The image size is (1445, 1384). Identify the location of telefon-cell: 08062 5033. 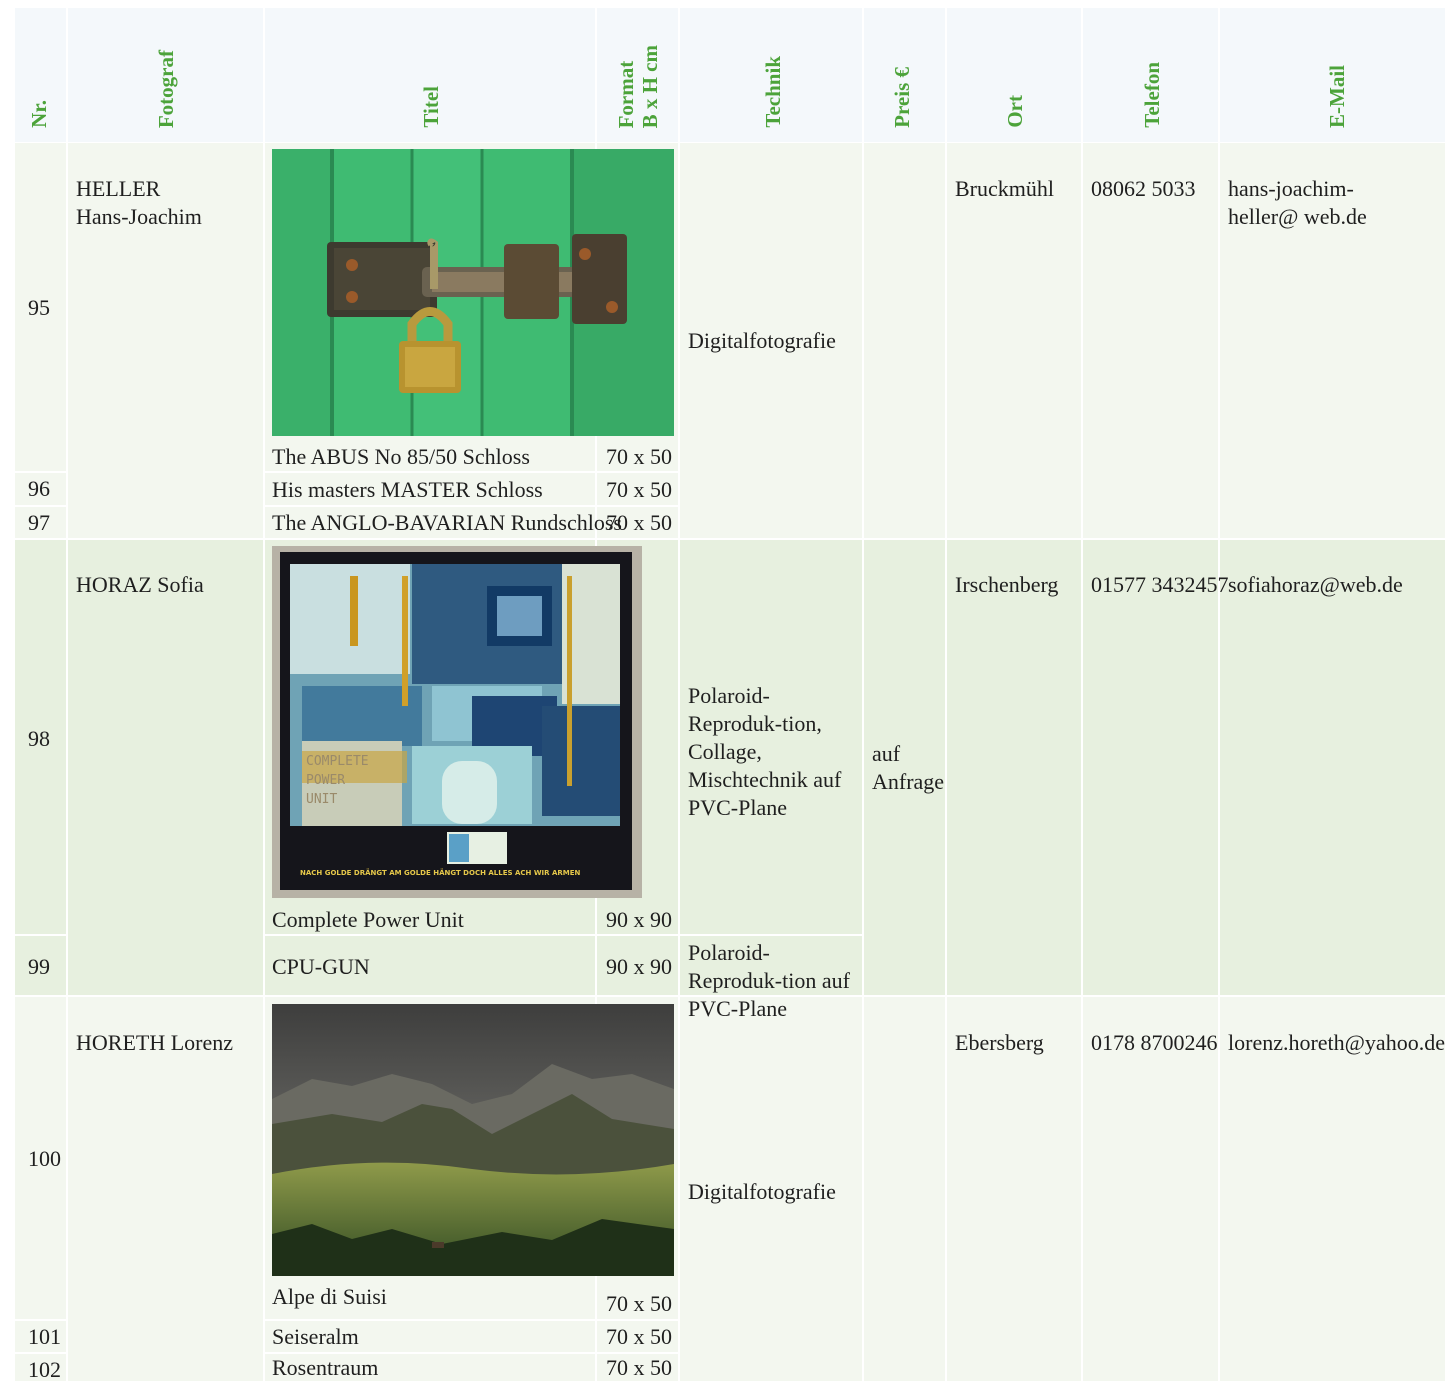
(1143, 188).